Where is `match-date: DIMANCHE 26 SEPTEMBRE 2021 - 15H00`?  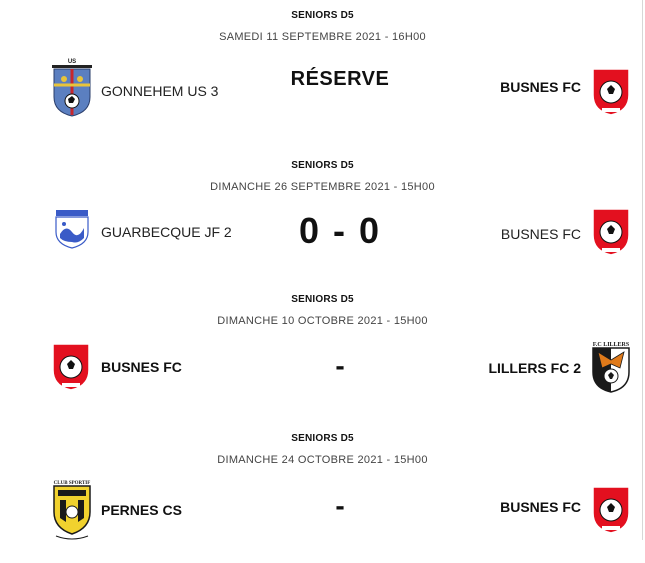
match-date: DIMANCHE 26 SEPTEMBRE 2021 - 15H00 is located at coordinates (322, 187).